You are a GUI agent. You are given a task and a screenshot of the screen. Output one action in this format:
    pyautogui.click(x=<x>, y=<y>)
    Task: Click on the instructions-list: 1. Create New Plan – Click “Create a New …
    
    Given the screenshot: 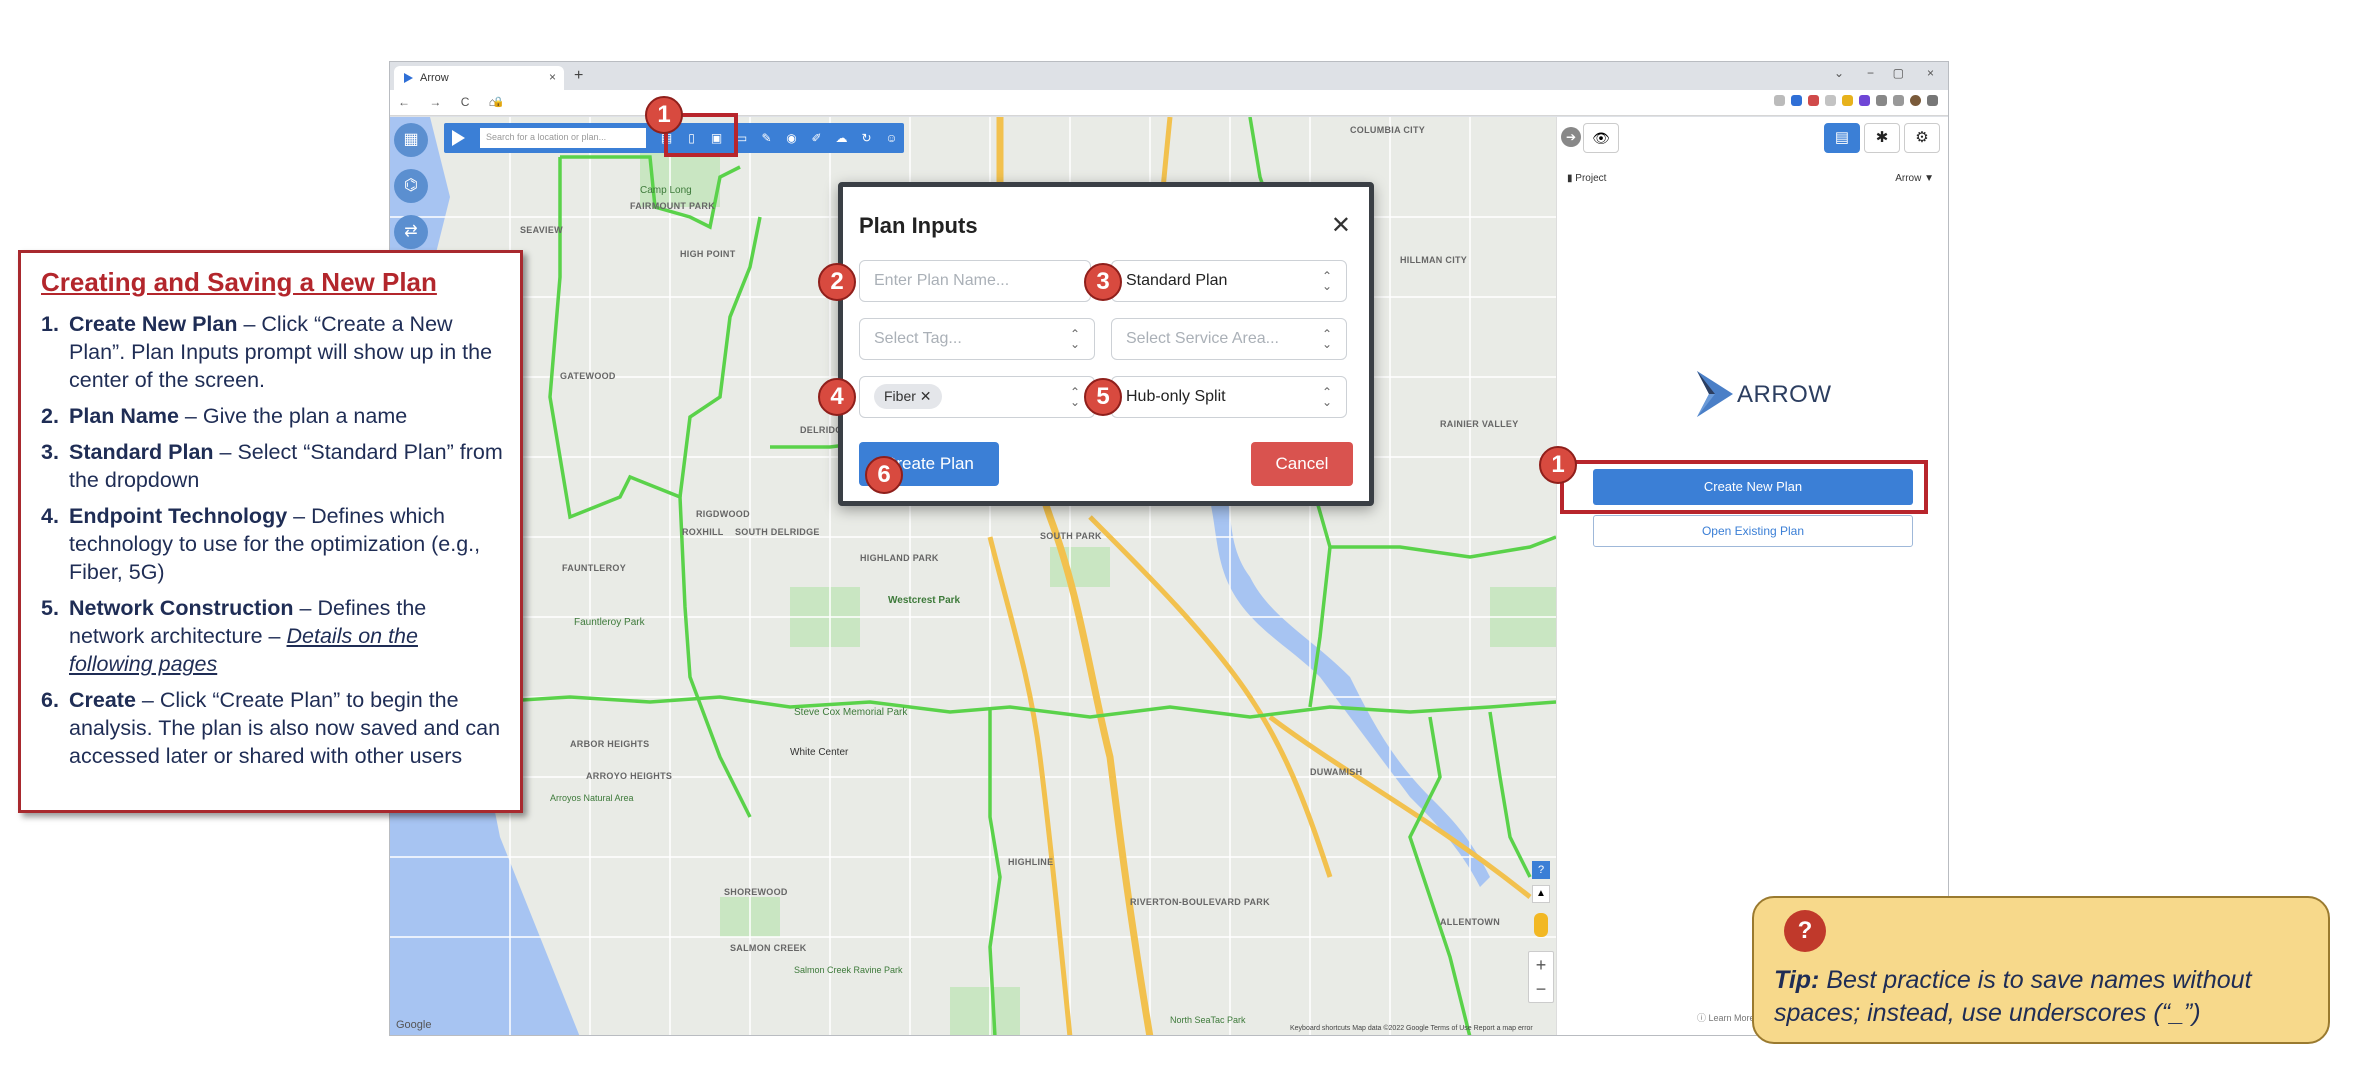 What is the action you would take?
    pyautogui.click(x=272, y=540)
    